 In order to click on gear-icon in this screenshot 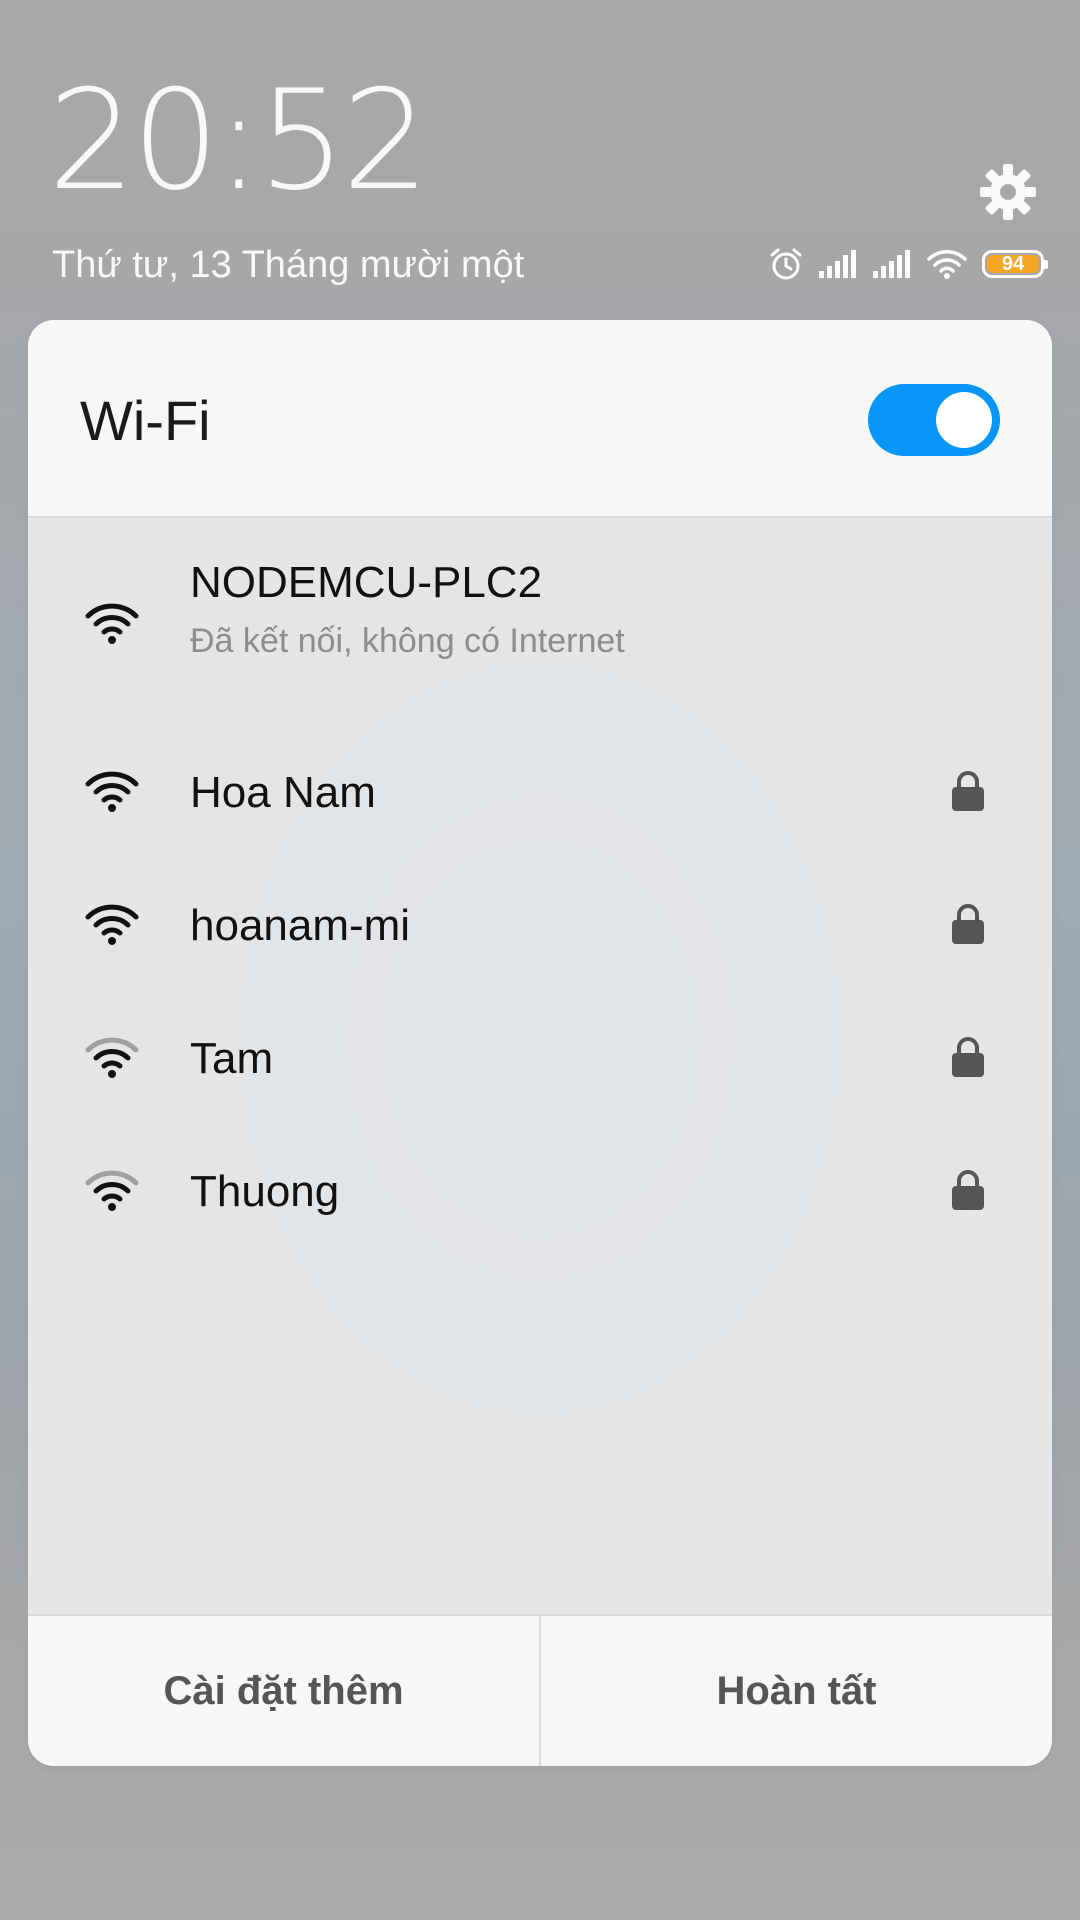, I will do `click(1008, 192)`.